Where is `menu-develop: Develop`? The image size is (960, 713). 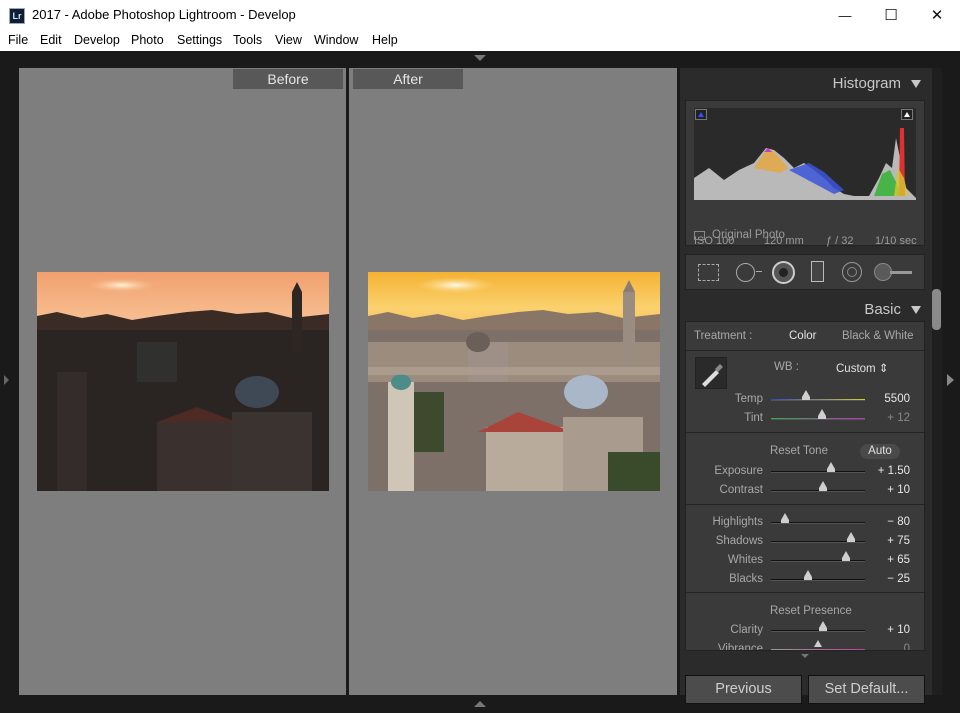
menu-develop: Develop is located at coordinates (97, 40).